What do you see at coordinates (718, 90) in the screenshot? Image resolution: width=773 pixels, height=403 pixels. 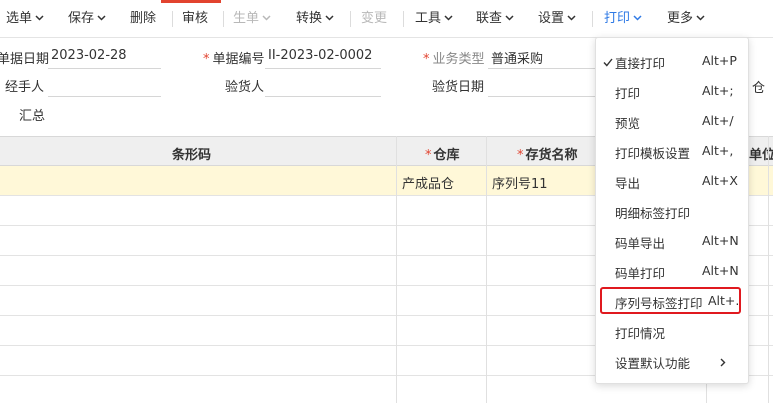 I see `menu-item-shortcut: Alt+;` at bounding box center [718, 90].